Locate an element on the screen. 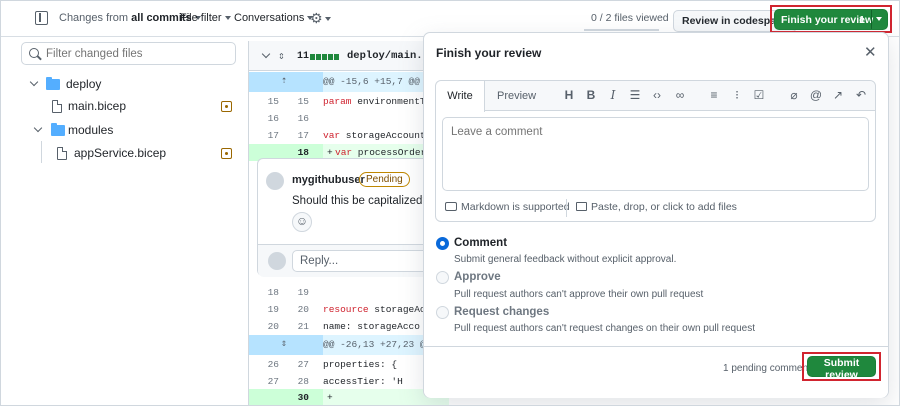 The width and height of the screenshot is (900, 406). conversations-menu: Conversations is located at coordinates (274, 18).